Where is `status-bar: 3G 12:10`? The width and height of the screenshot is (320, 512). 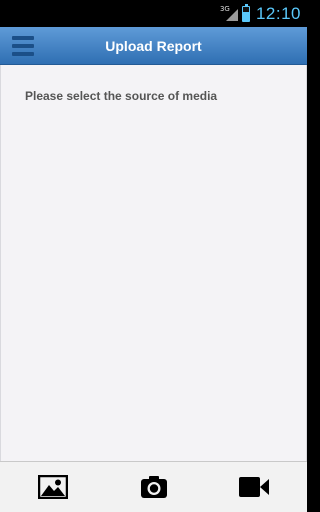
status-bar: 3G 12:10 is located at coordinates (153, 13).